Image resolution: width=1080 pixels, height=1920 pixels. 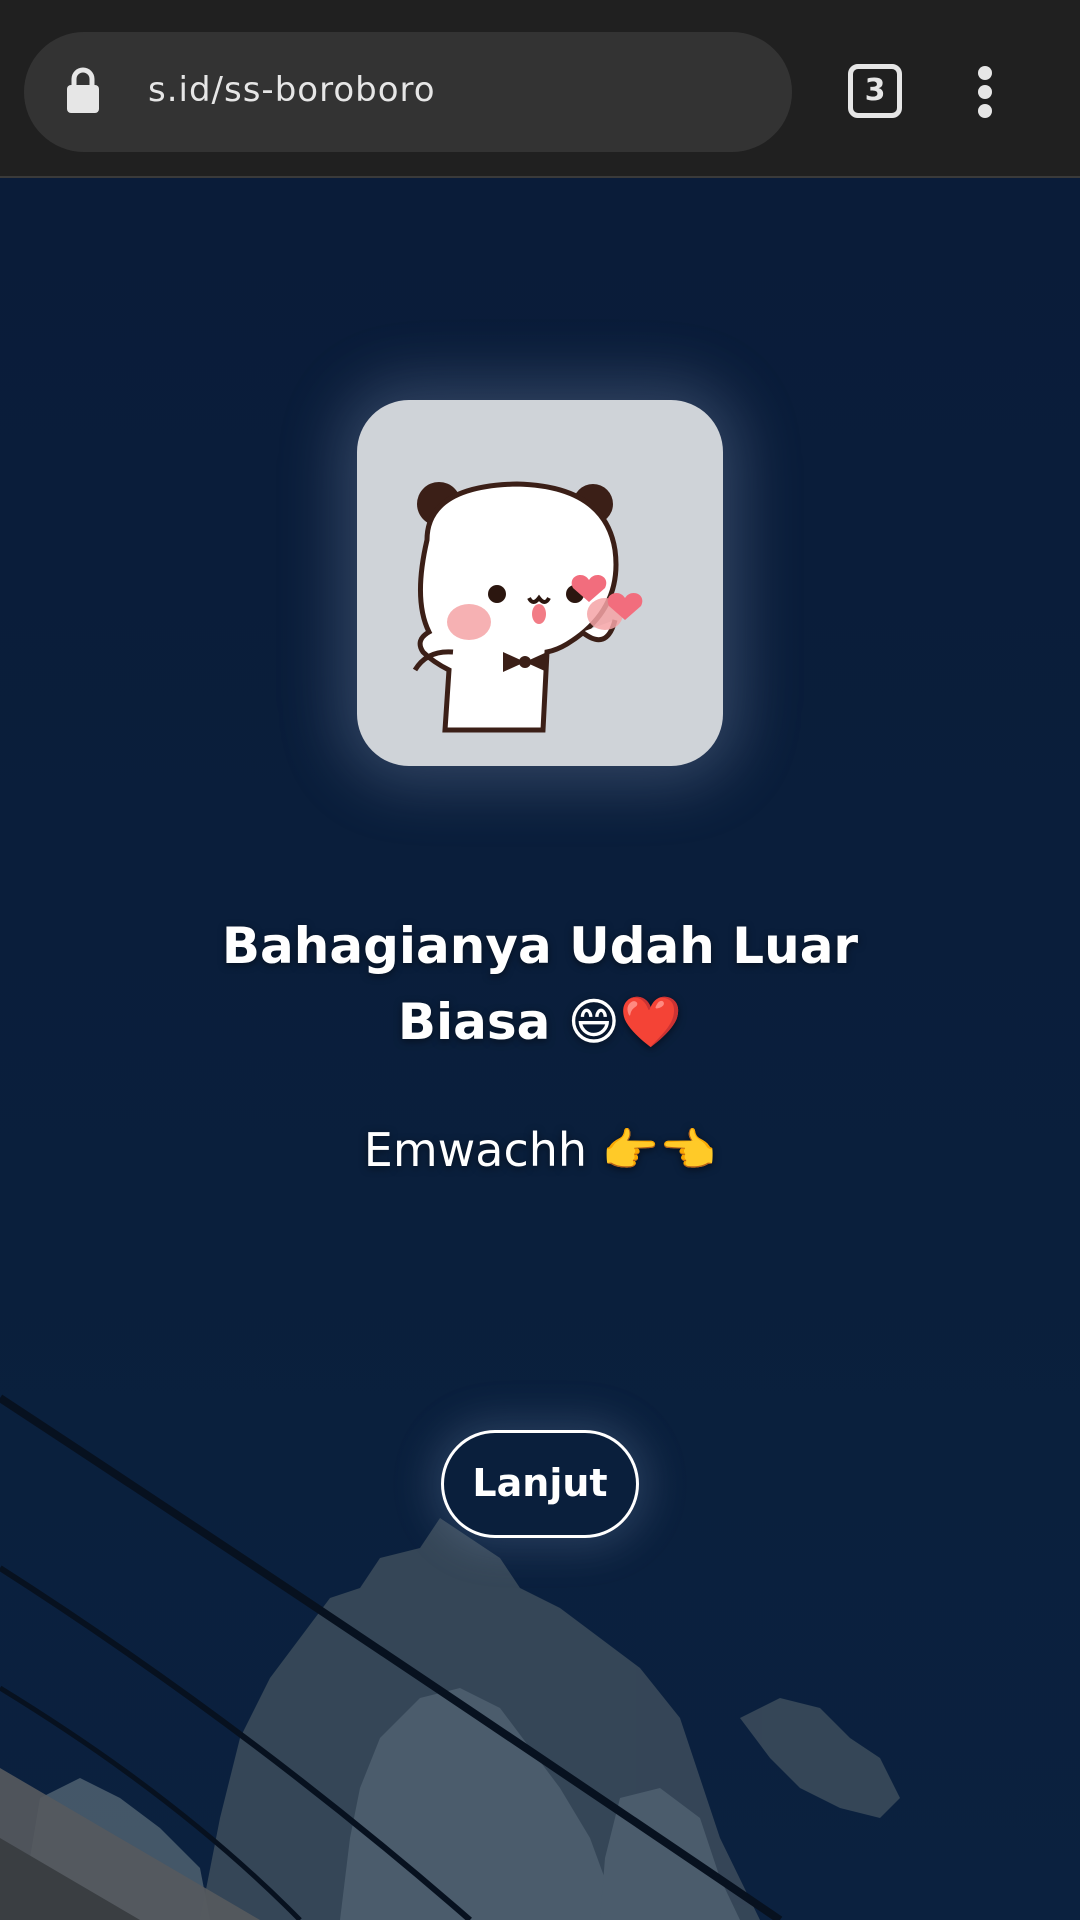 What do you see at coordinates (875, 91) in the screenshot?
I see `tab-switcher-button: 3` at bounding box center [875, 91].